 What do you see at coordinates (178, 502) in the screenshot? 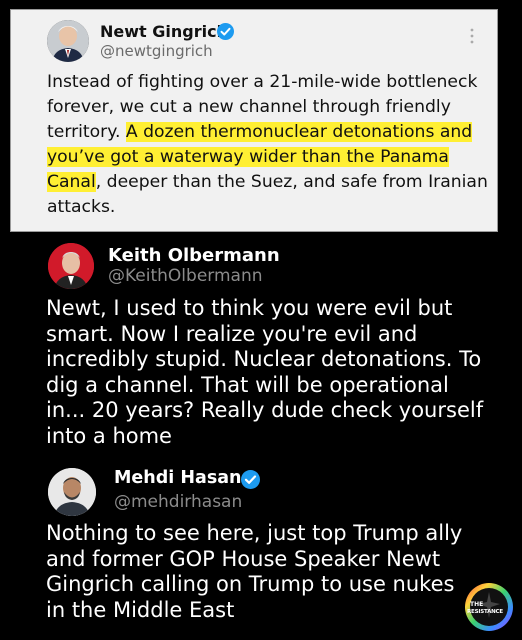
I see `hasan-handle: @mehdirhasan` at bounding box center [178, 502].